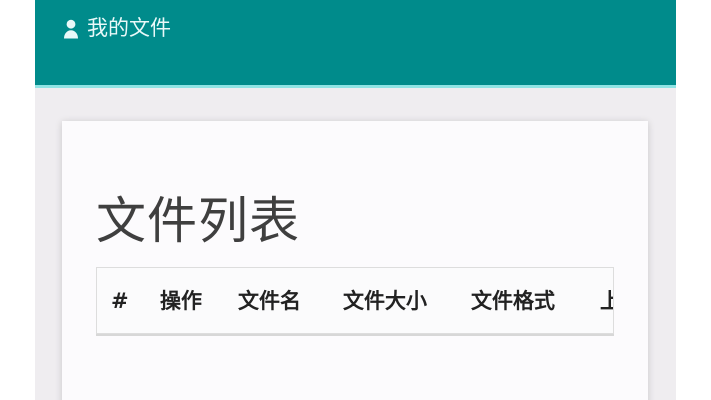 The image size is (711, 400). I want to click on table-header-actions: 操作, so click(181, 301).